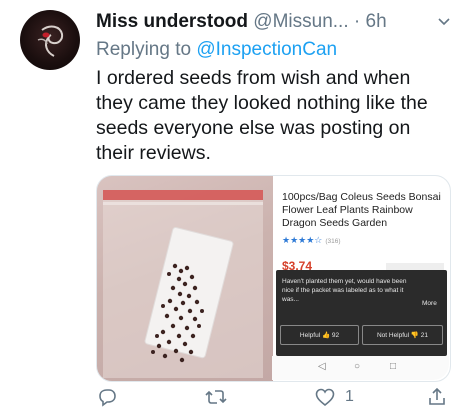  I want to click on share-icon, so click(437, 396).